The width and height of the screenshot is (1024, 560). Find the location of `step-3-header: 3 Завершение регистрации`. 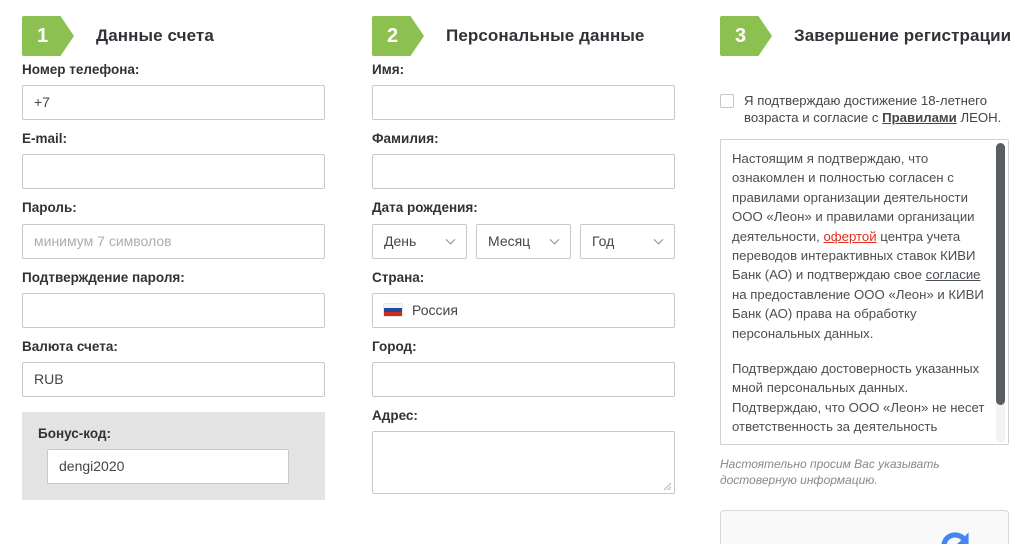

step-3-header: 3 Завершение регистрации is located at coordinates (866, 31).